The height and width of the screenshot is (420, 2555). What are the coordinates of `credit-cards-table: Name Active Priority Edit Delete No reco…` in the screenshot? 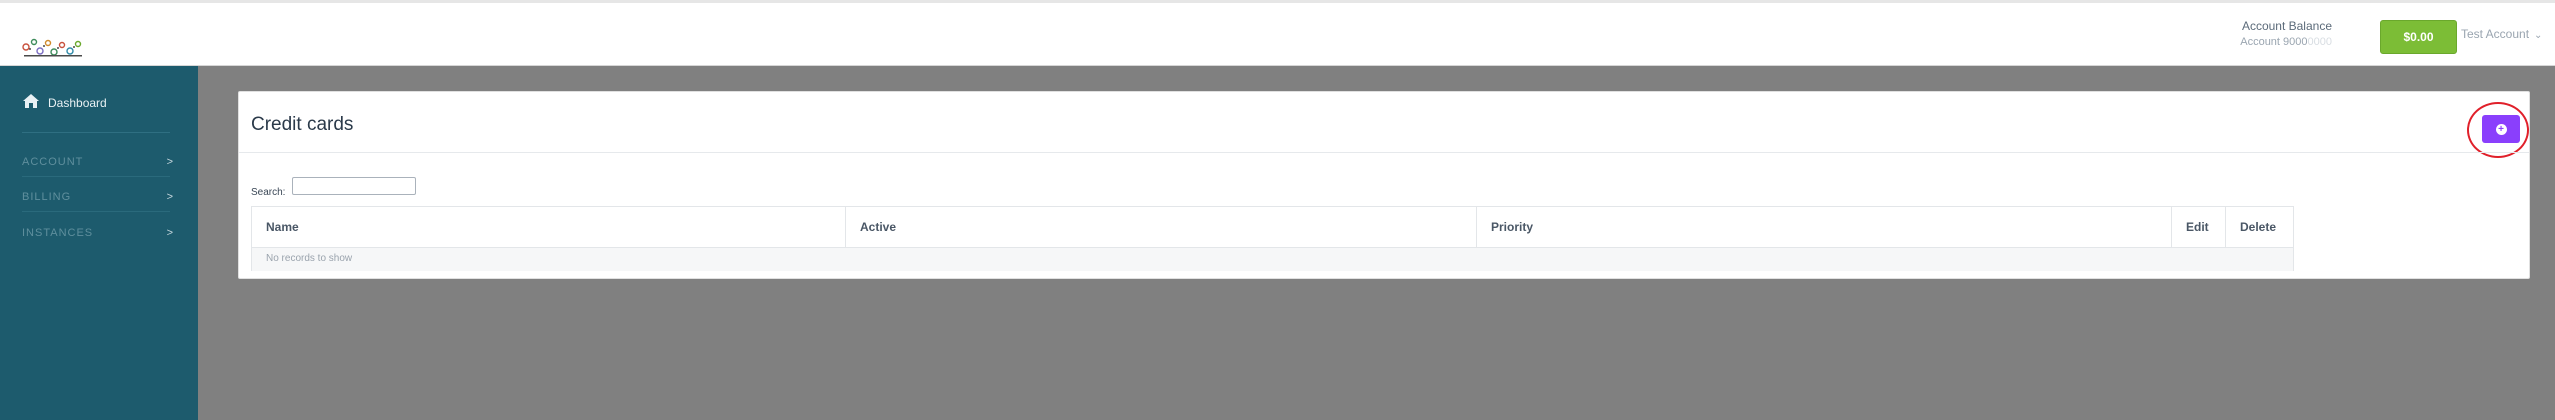 It's located at (1272, 238).